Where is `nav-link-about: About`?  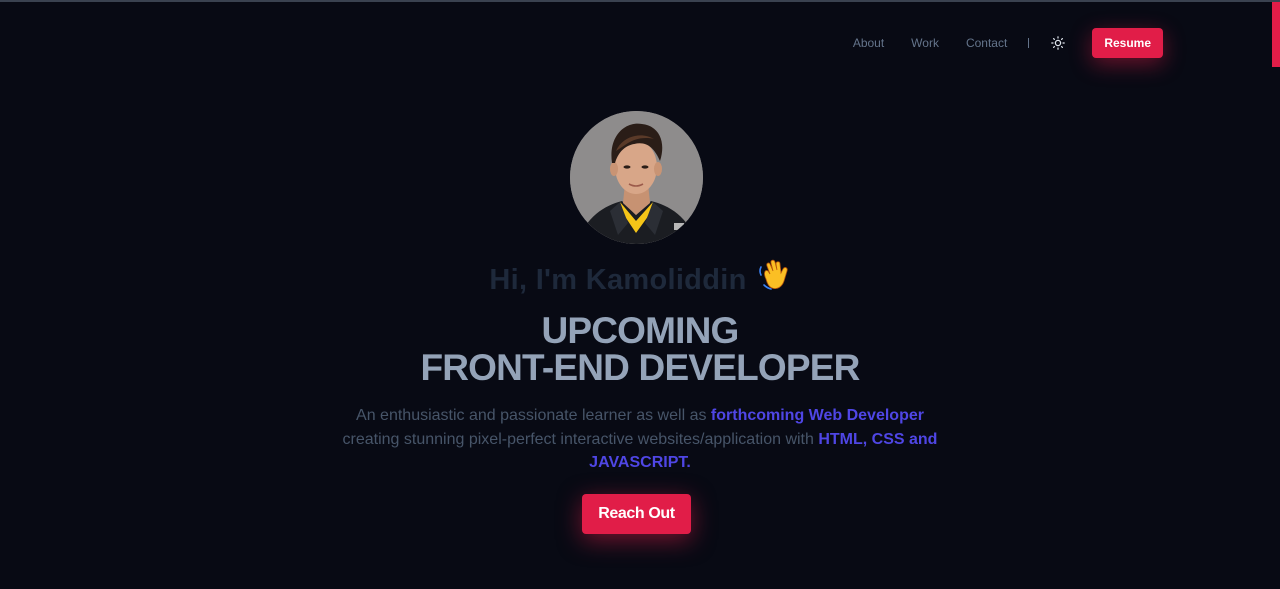 nav-link-about: About is located at coordinates (868, 43).